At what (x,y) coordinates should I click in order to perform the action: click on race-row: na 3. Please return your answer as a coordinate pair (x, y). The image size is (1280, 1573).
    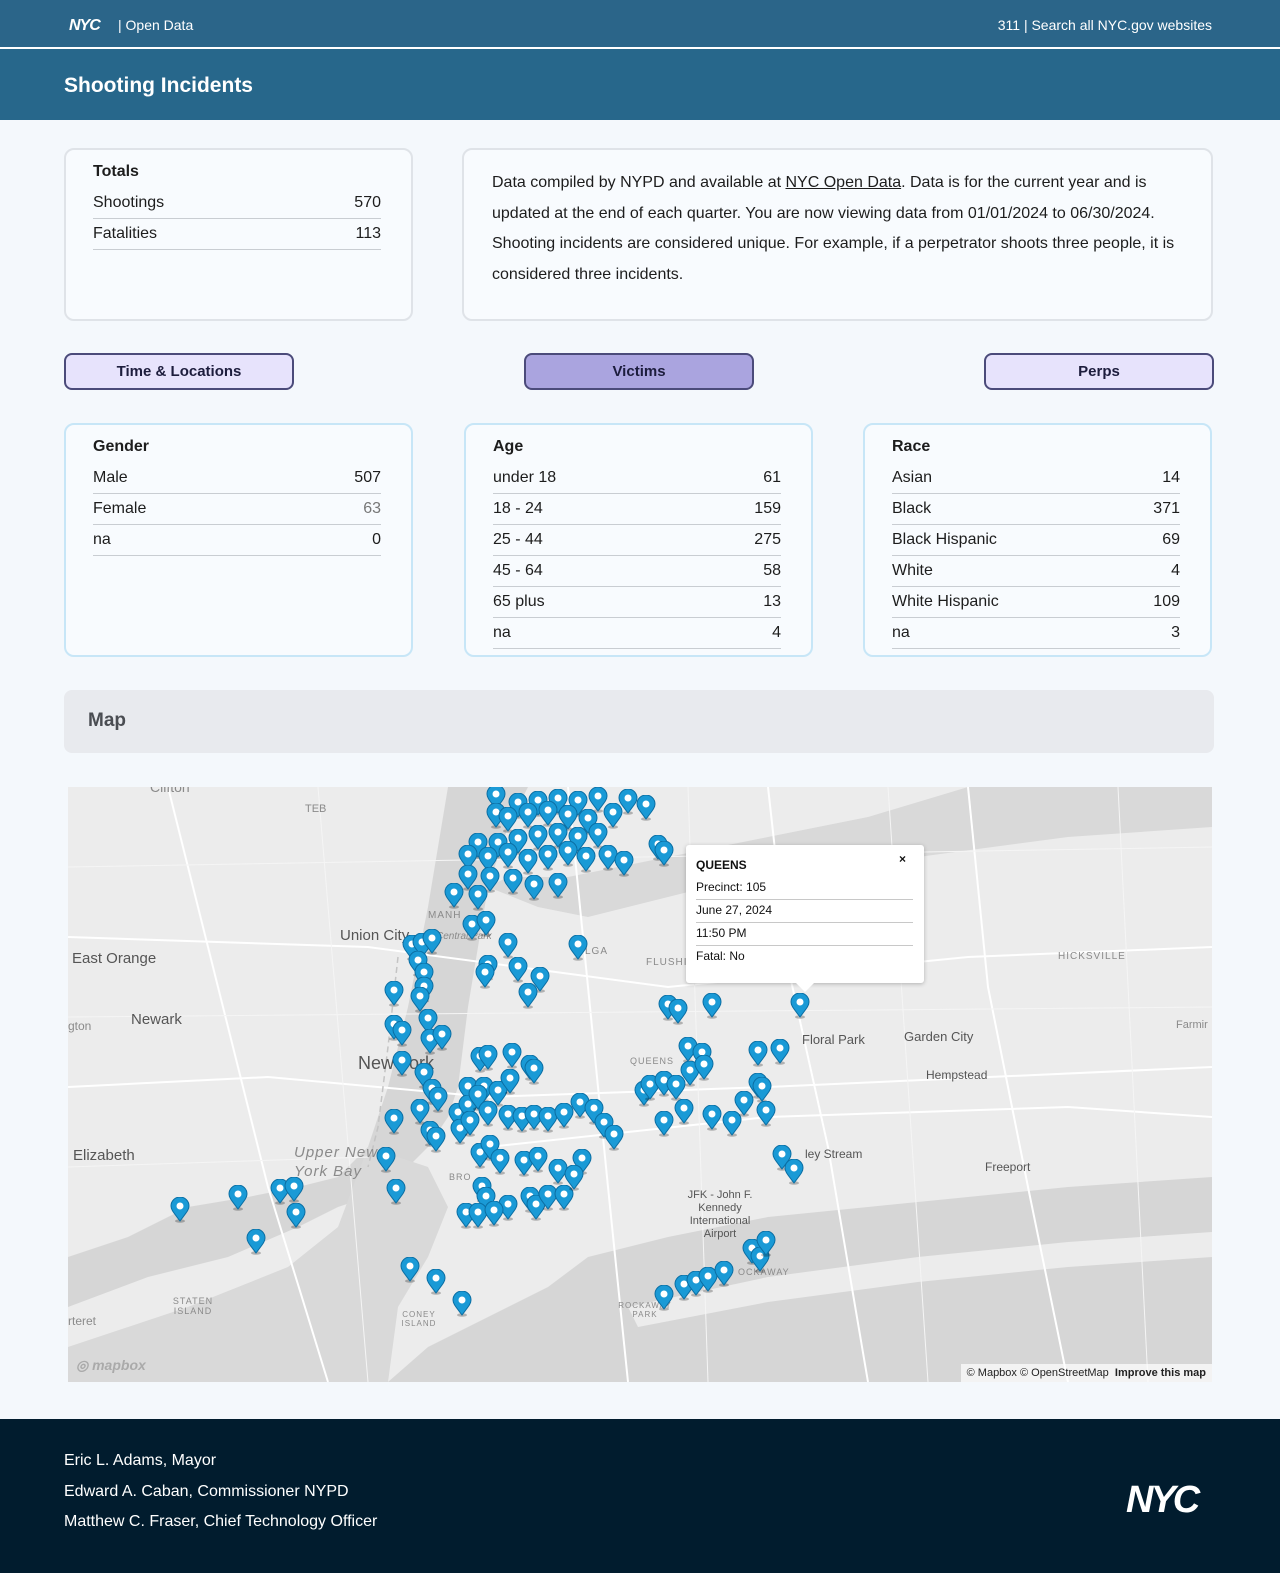
    Looking at the image, I should click on (1036, 633).